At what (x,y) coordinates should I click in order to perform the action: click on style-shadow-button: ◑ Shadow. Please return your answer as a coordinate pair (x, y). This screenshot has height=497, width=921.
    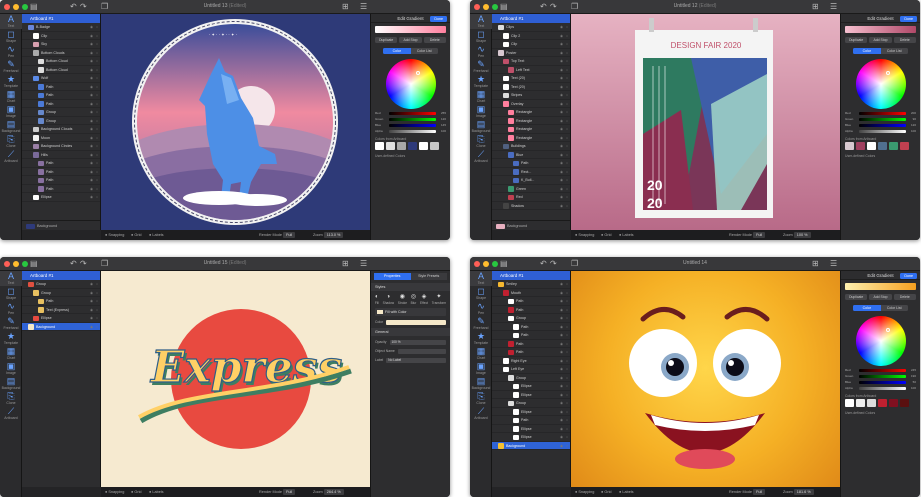
    Looking at the image, I should click on (389, 299).